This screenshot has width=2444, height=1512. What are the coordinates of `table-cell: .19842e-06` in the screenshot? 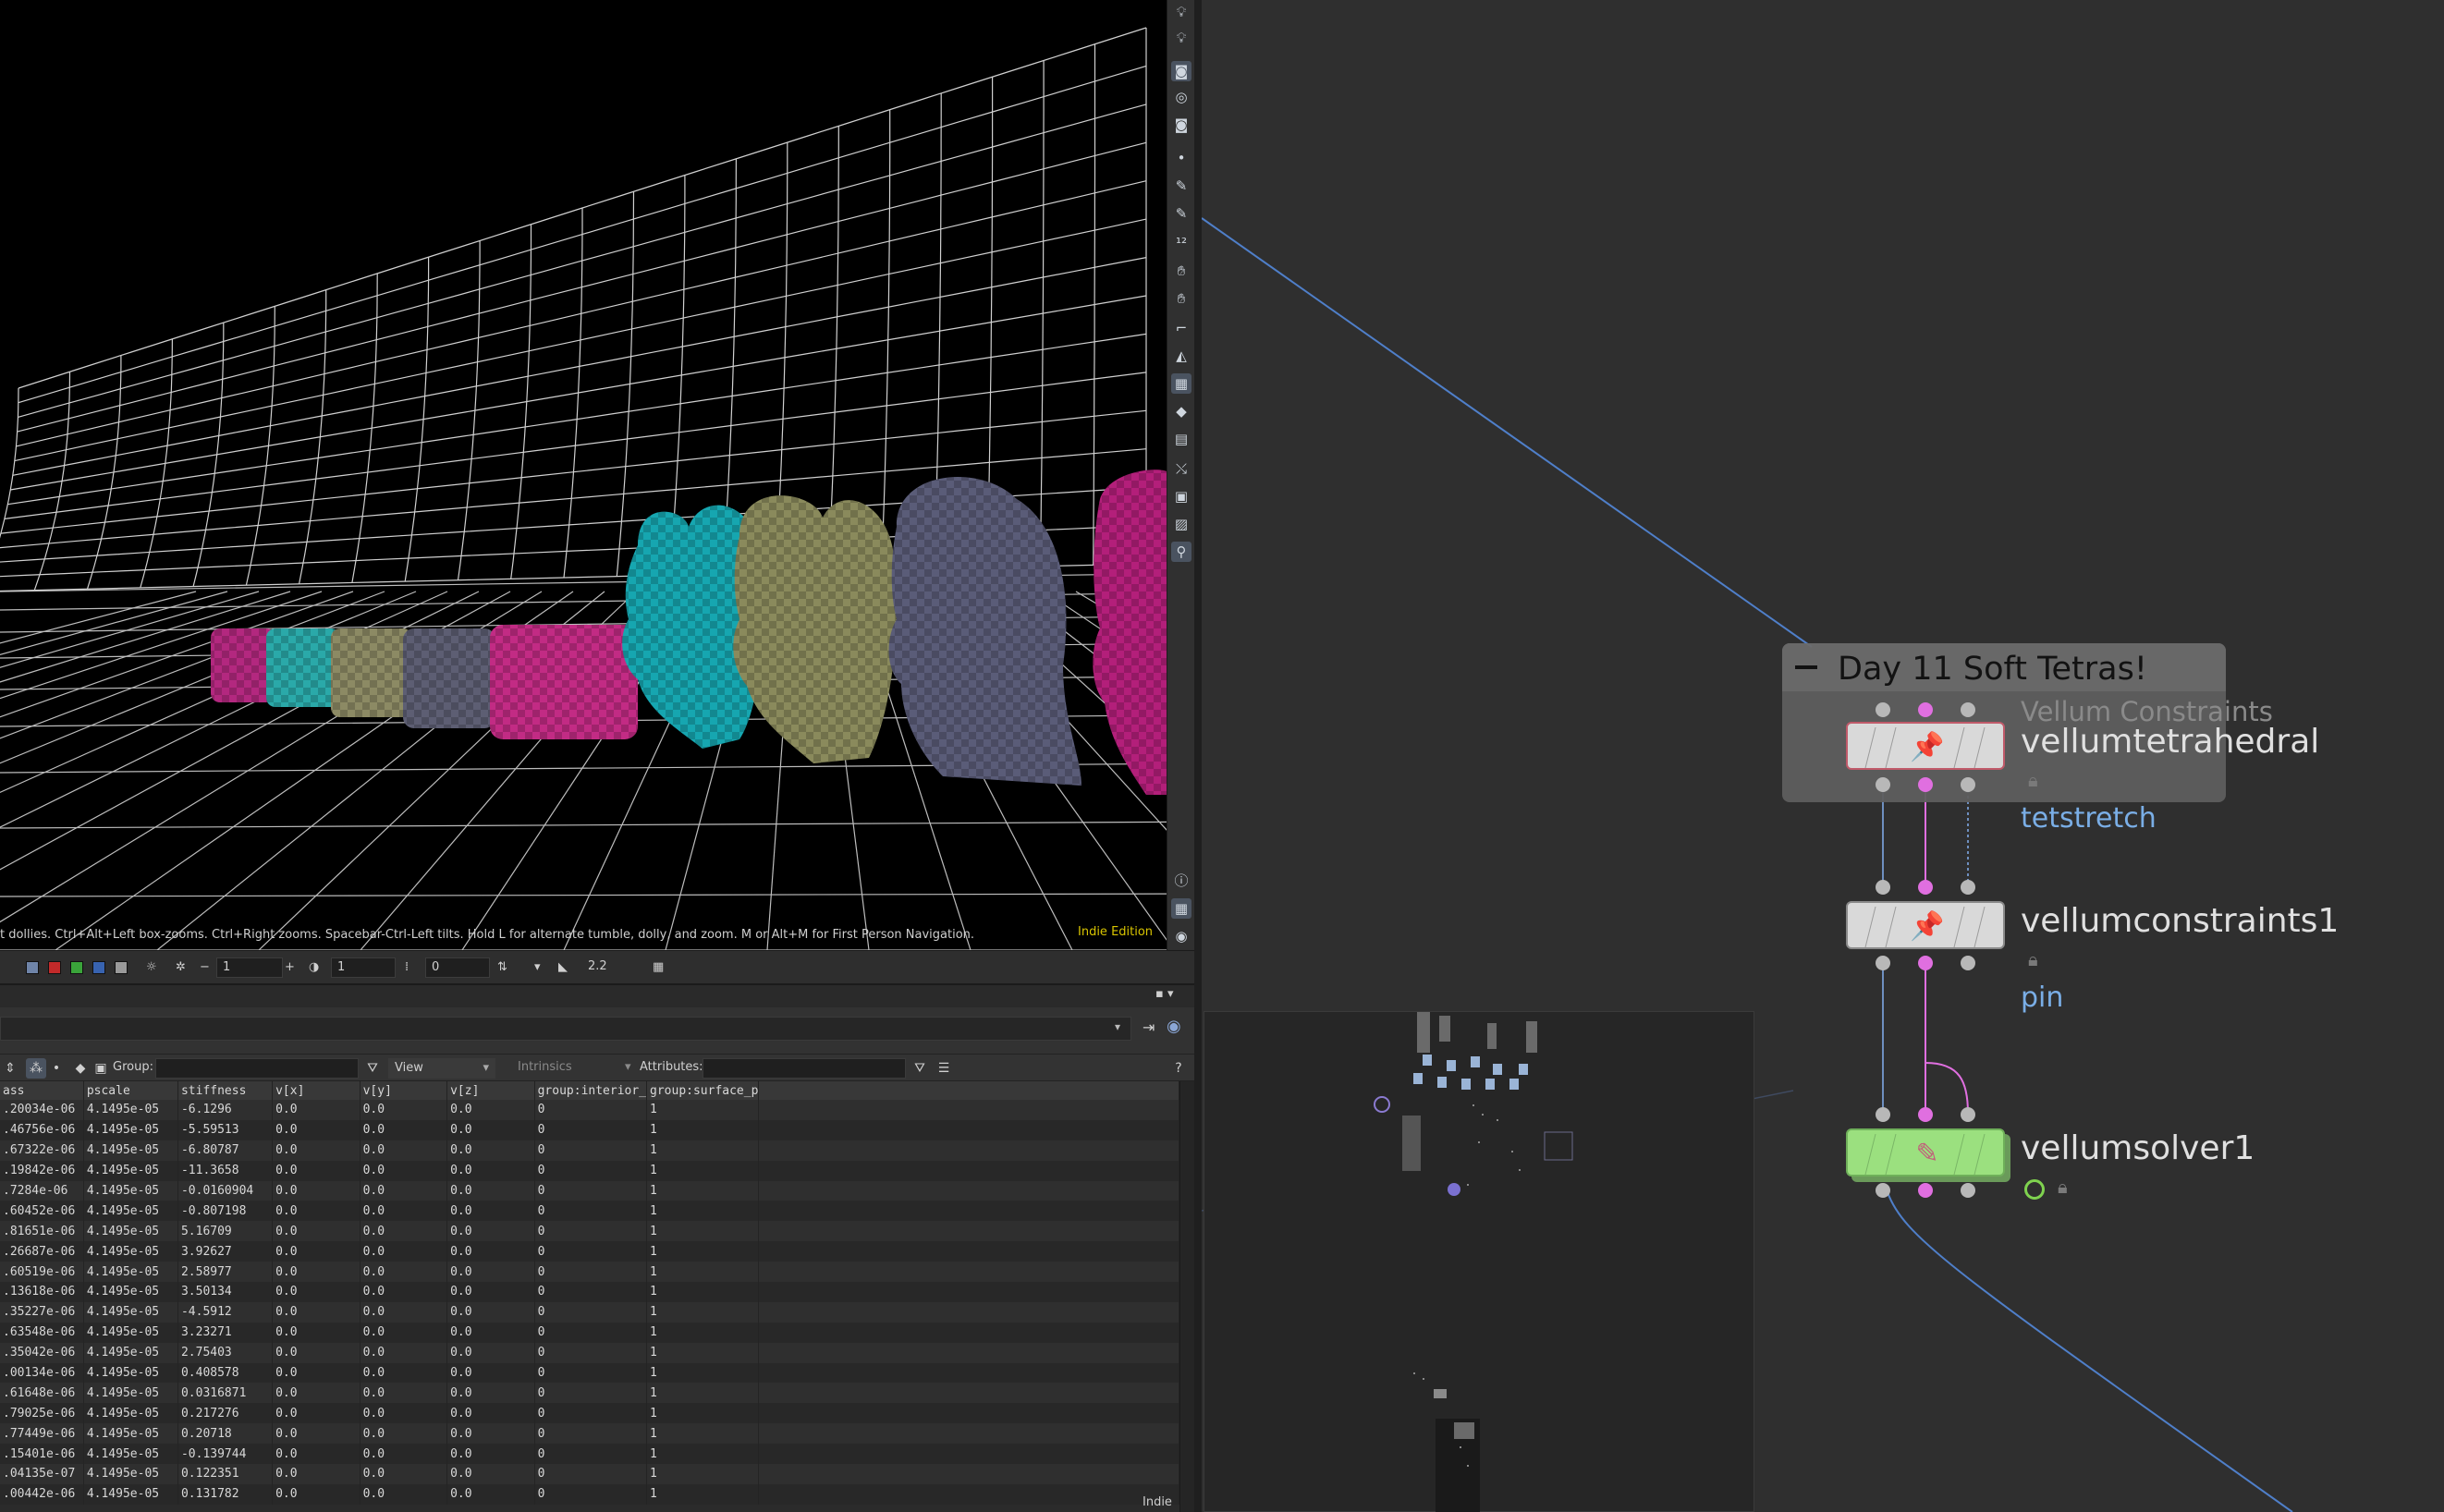 It's located at (42, 1171).